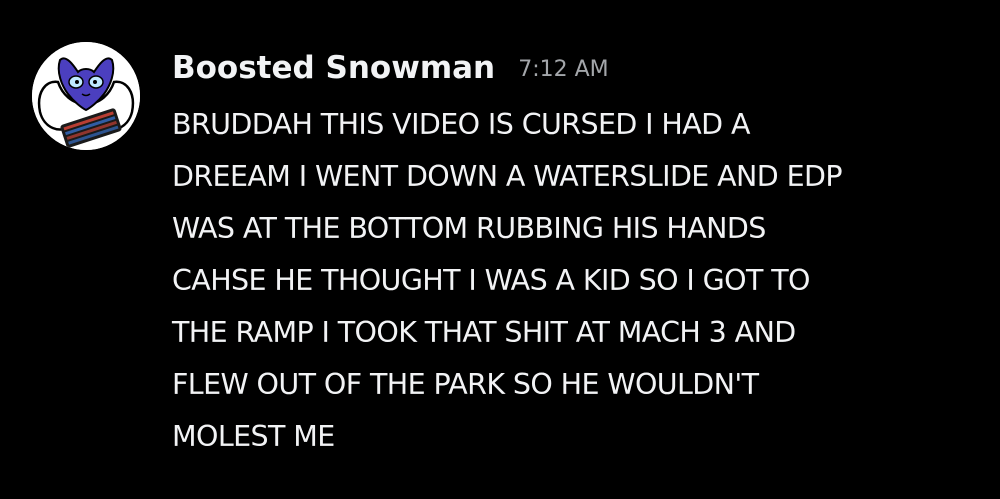  What do you see at coordinates (484, 332) in the screenshot?
I see `message-line: THE RAMP I TOOK THAT SHIT AT MACH 3 AND` at bounding box center [484, 332].